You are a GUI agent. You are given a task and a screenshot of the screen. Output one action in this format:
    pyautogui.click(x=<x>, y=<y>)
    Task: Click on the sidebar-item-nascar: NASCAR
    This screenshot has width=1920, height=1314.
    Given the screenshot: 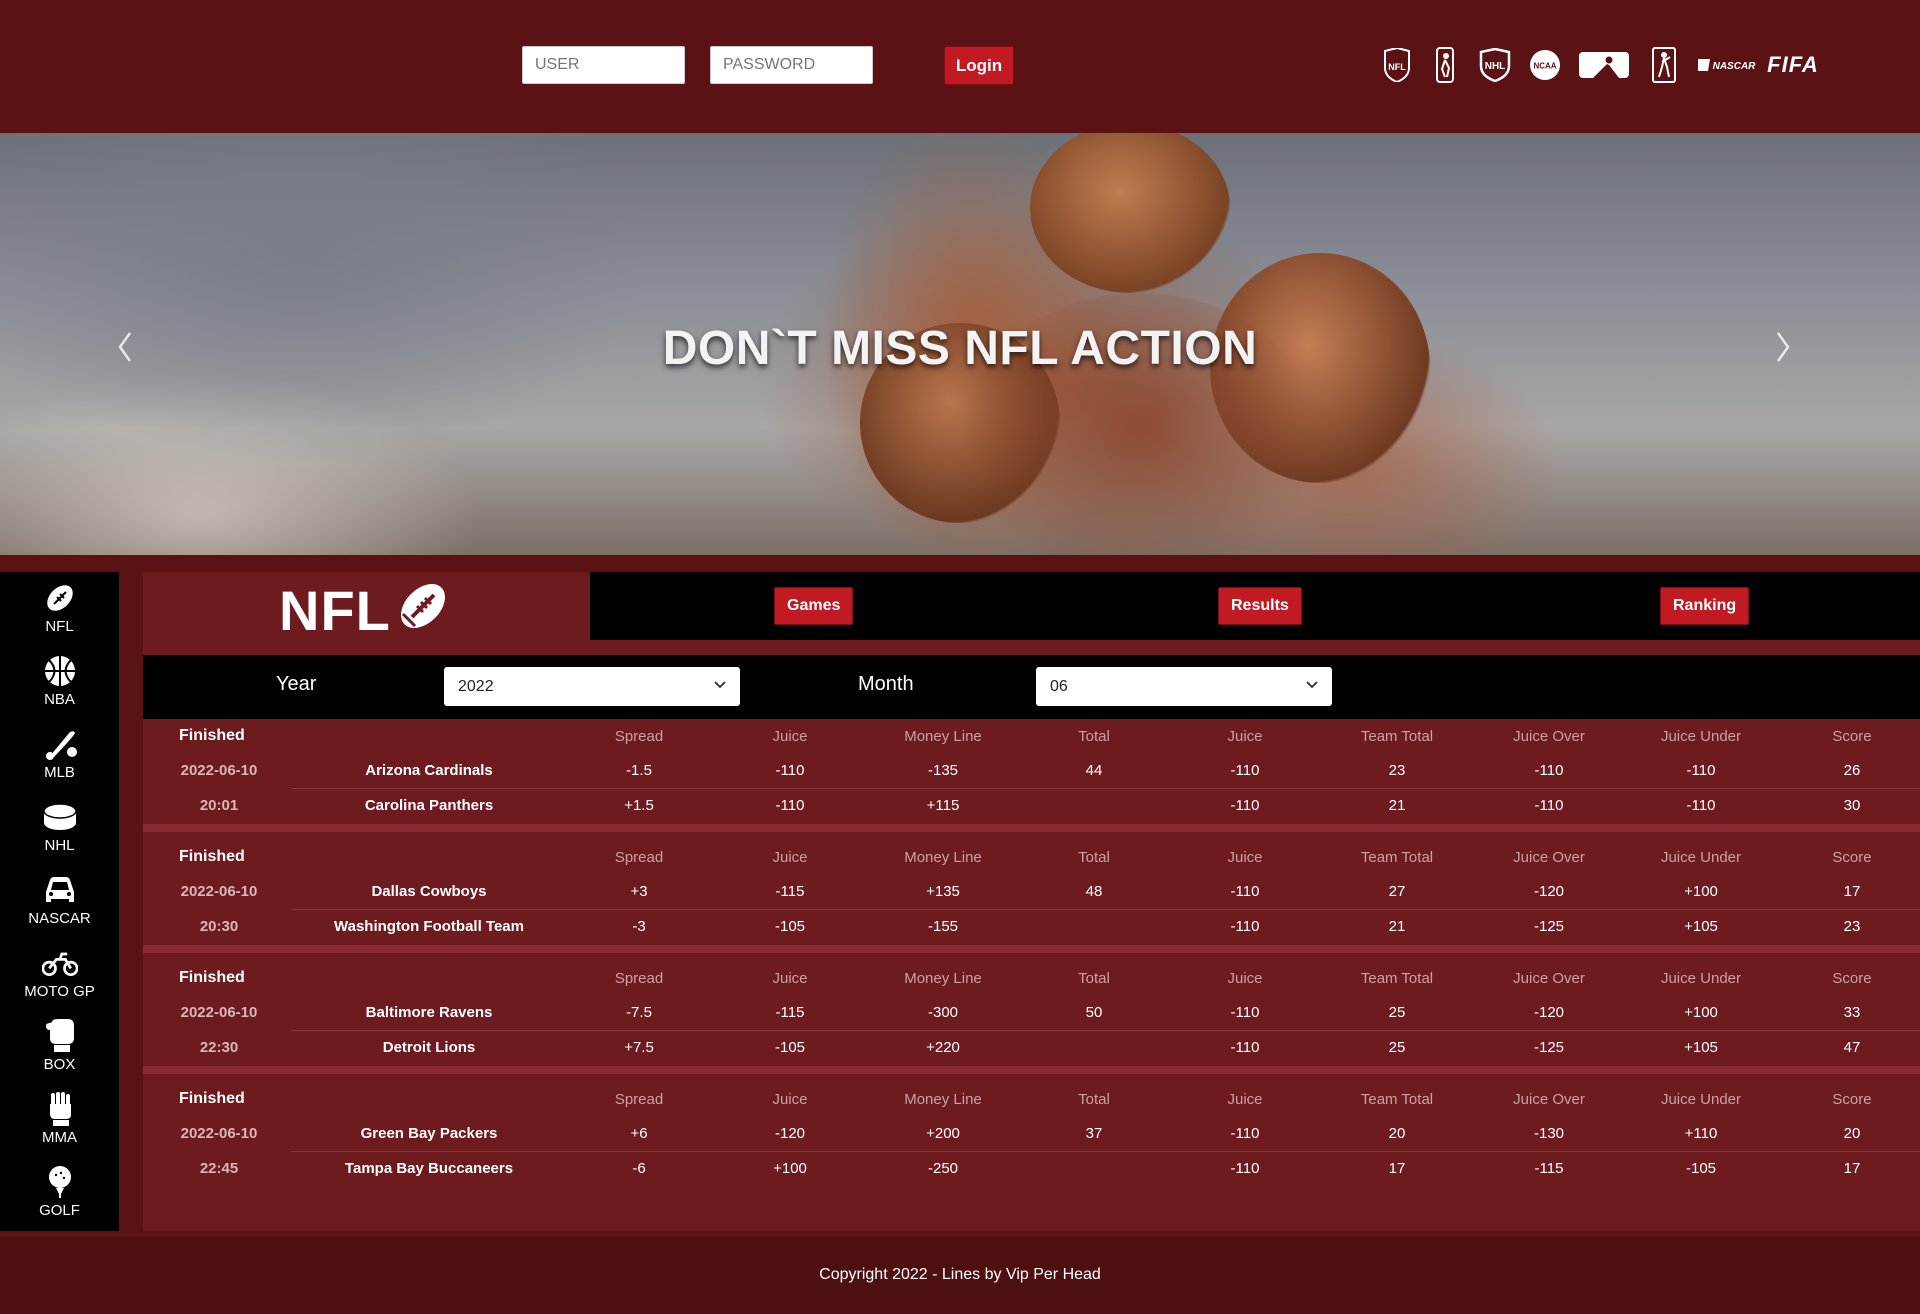 What is the action you would take?
    pyautogui.click(x=59, y=900)
    